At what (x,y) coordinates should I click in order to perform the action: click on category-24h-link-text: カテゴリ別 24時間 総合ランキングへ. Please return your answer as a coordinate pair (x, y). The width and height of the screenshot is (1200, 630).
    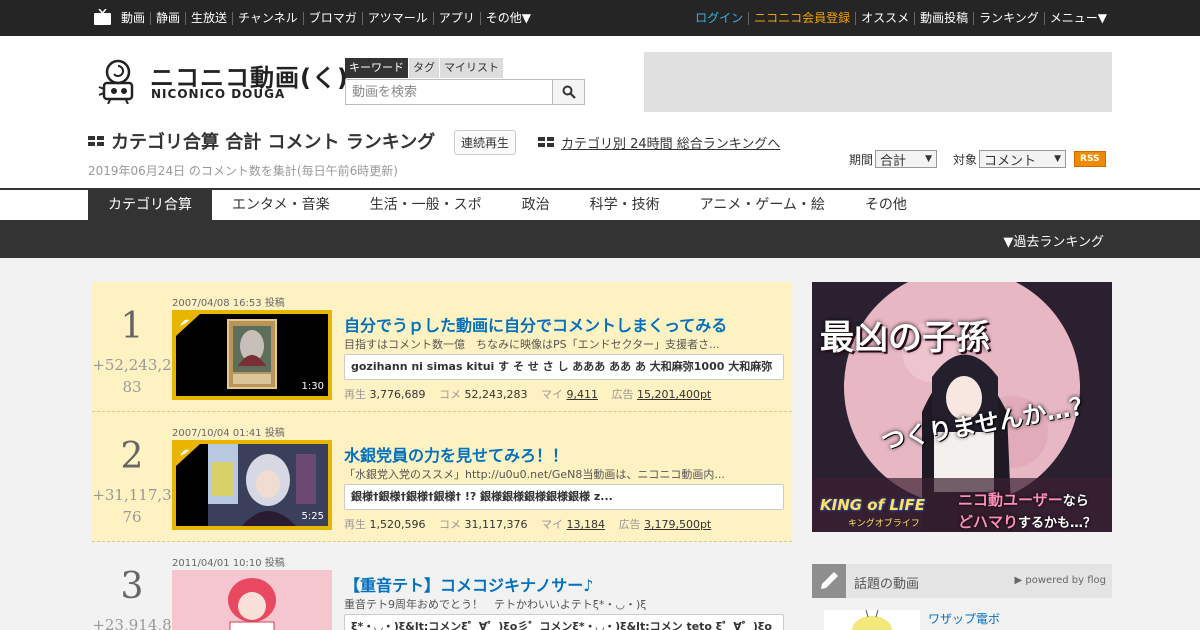
    Looking at the image, I should click on (671, 144).